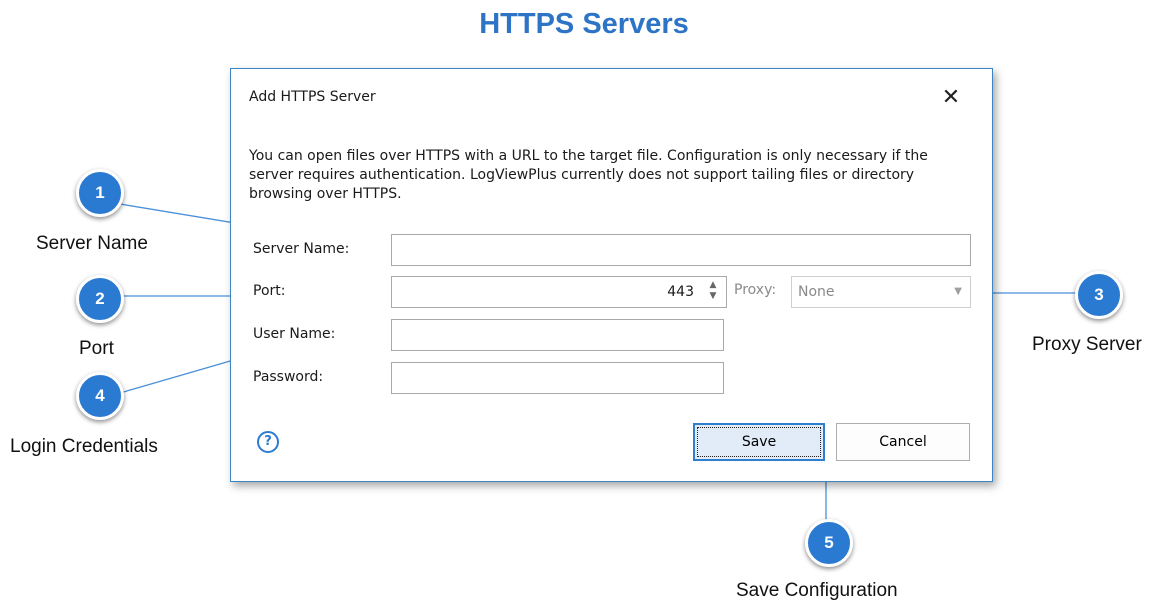 The height and width of the screenshot is (604, 1168). What do you see at coordinates (559, 292) in the screenshot?
I see `port-stepper: 443 ▲ ▼` at bounding box center [559, 292].